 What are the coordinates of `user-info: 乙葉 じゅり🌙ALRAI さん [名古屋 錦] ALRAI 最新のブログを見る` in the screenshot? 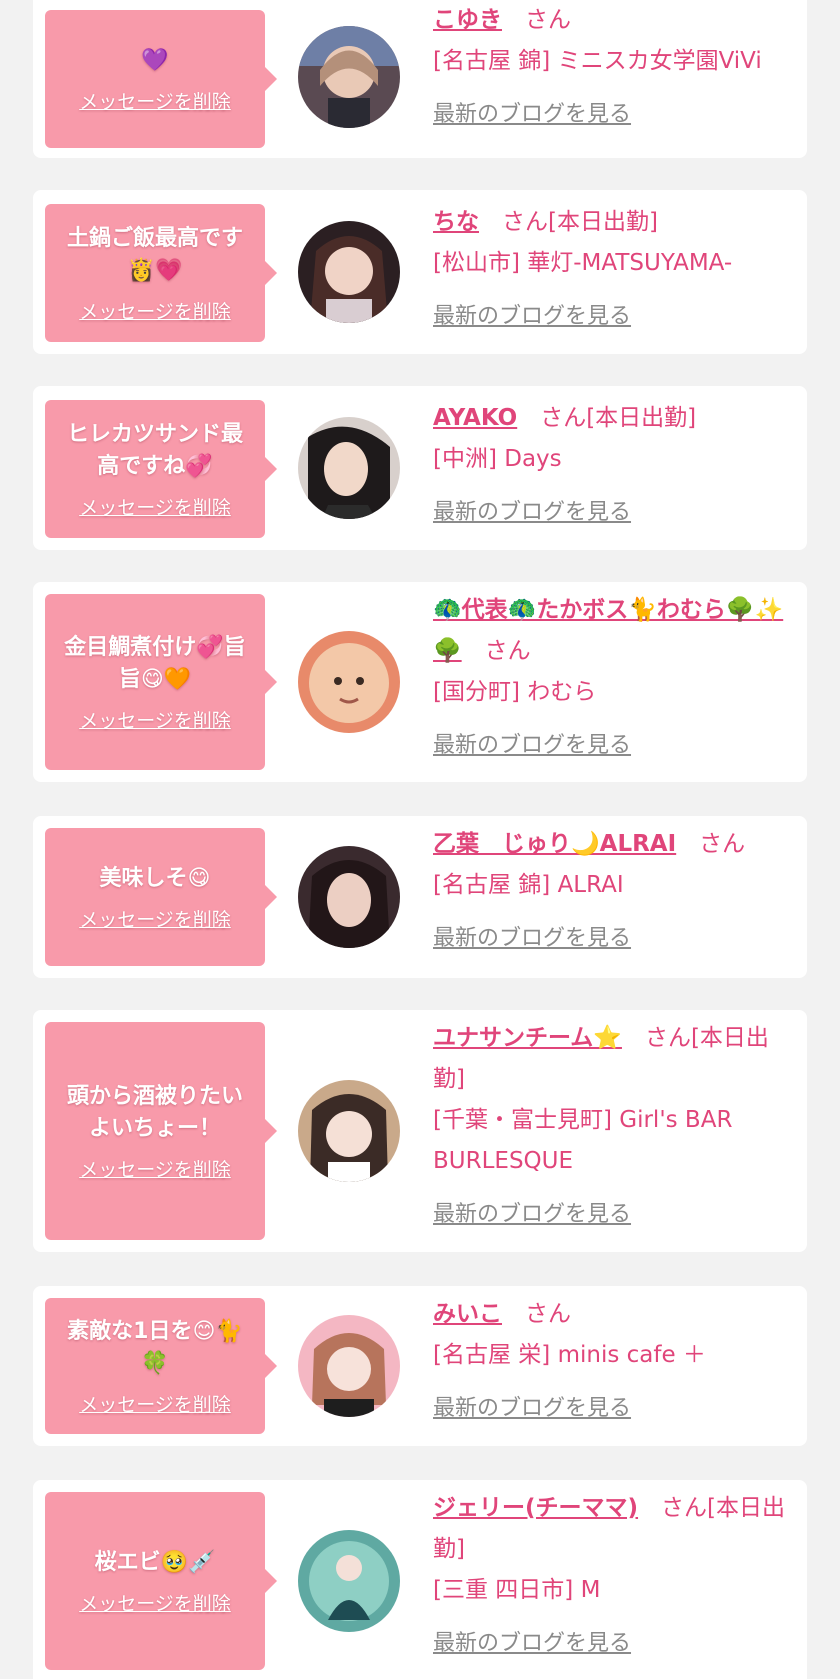 It's located at (613, 891).